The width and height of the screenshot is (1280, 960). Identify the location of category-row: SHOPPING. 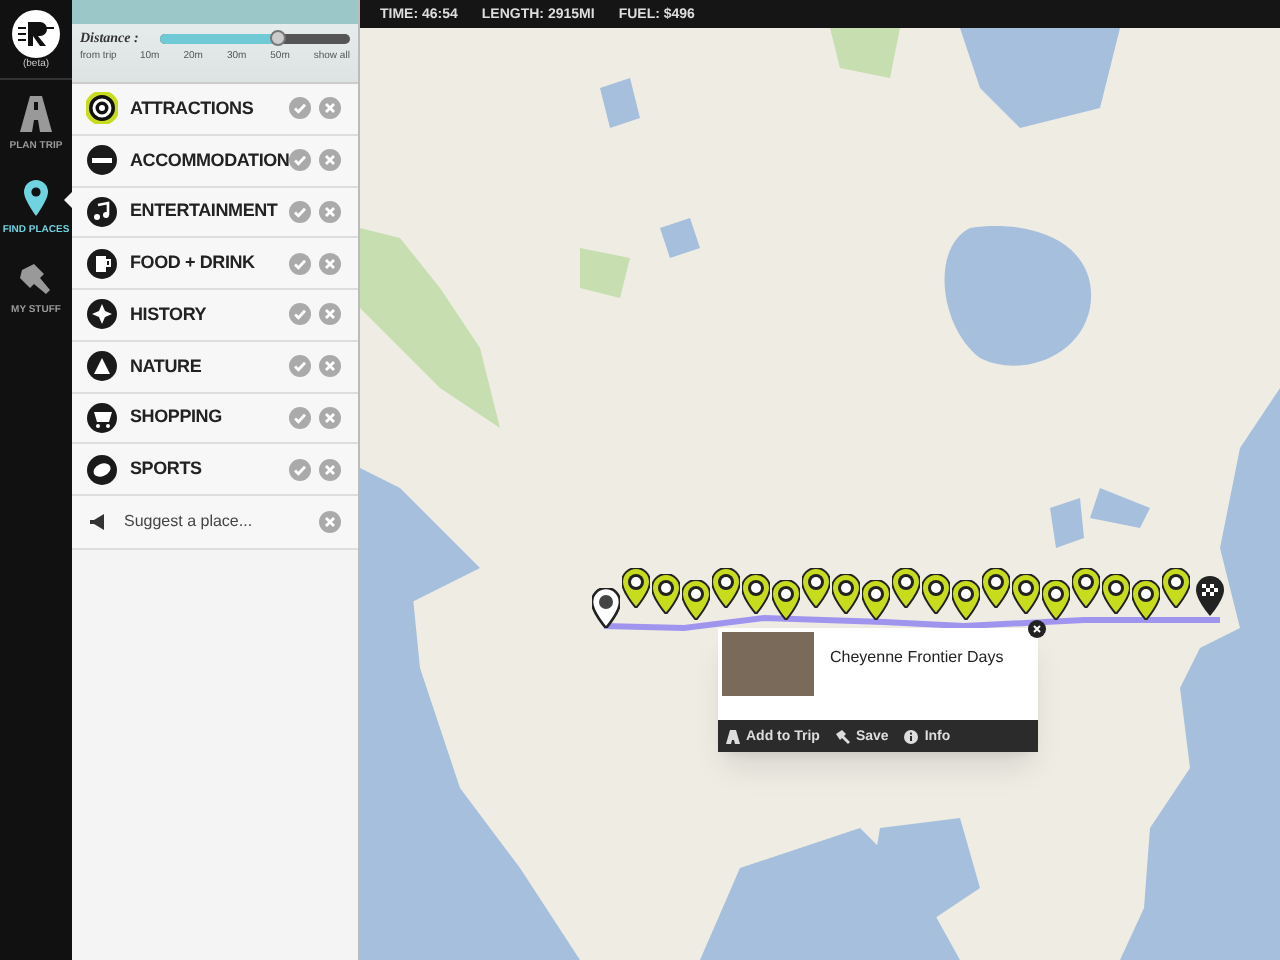
(215, 419).